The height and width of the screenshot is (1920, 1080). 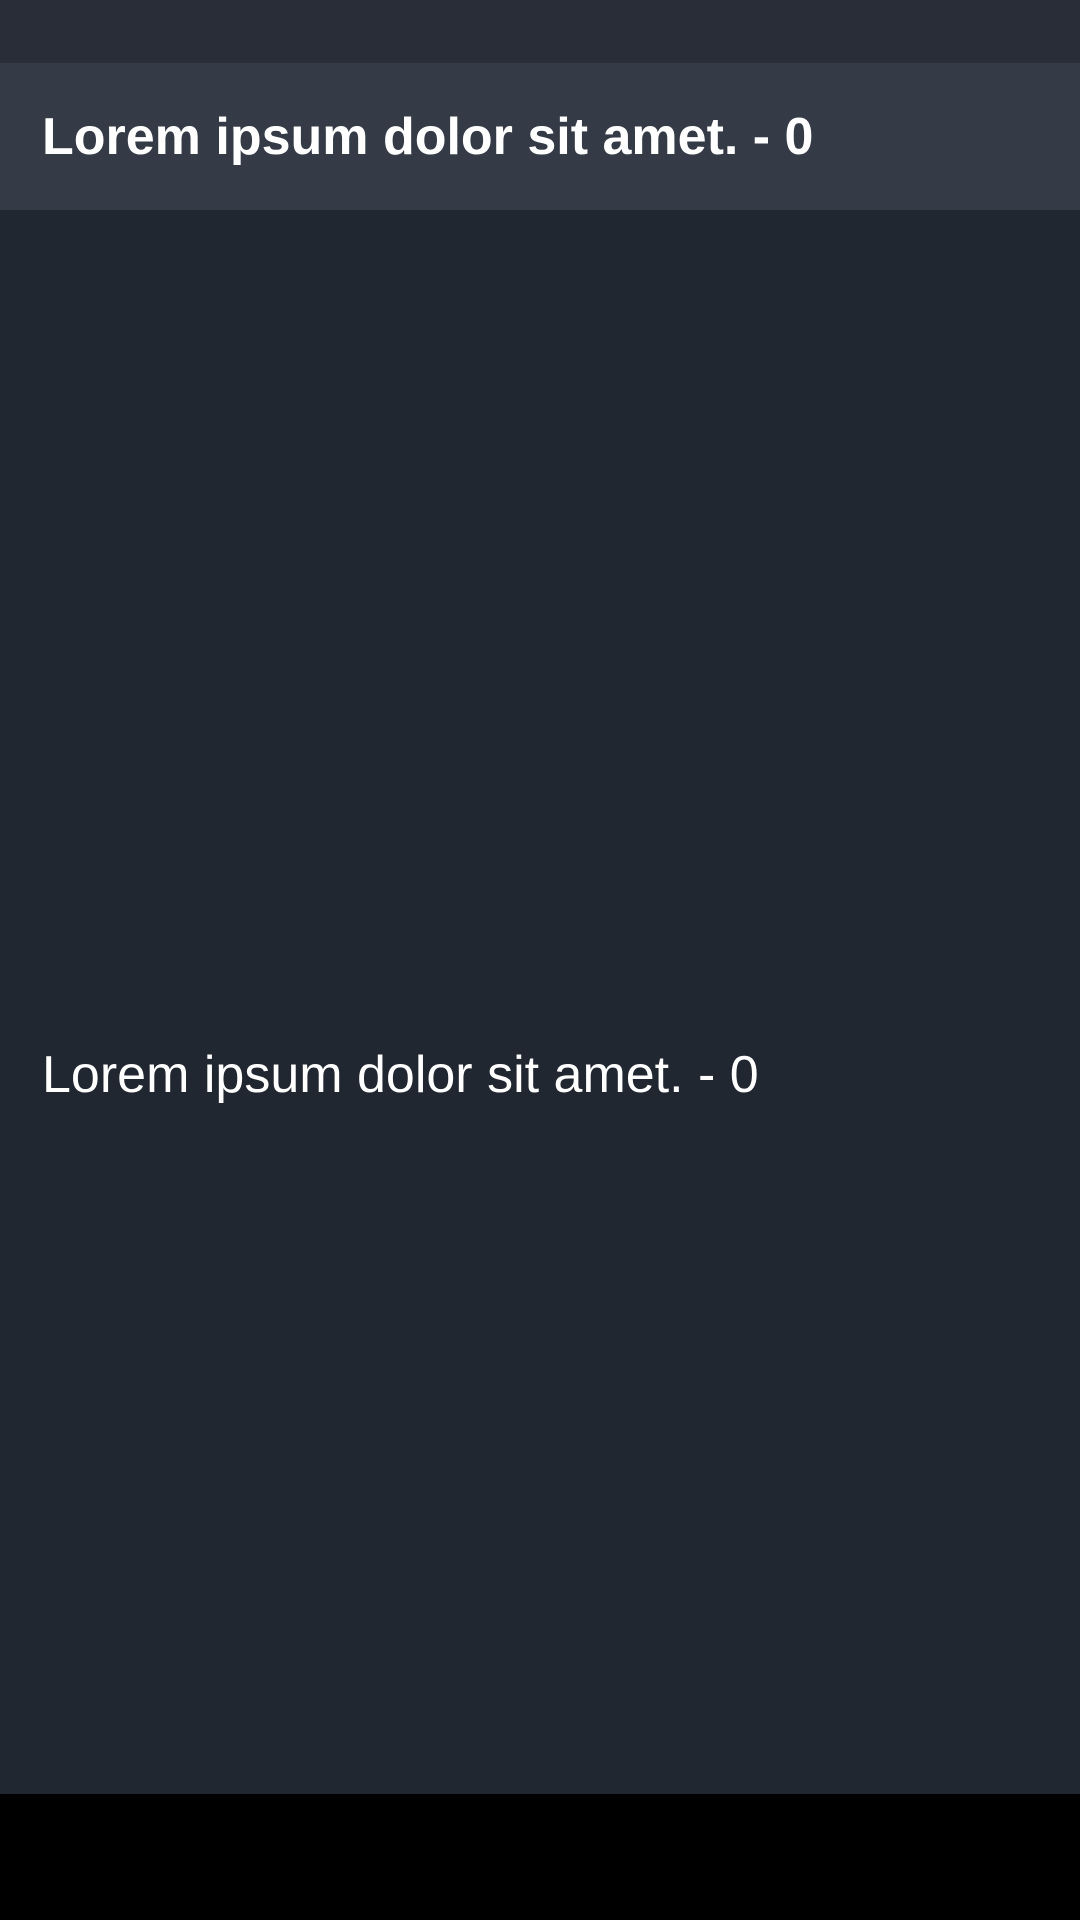 I want to click on app-bar-title: Lorem ipsum dolor sit amet. - 0, so click(x=428, y=136).